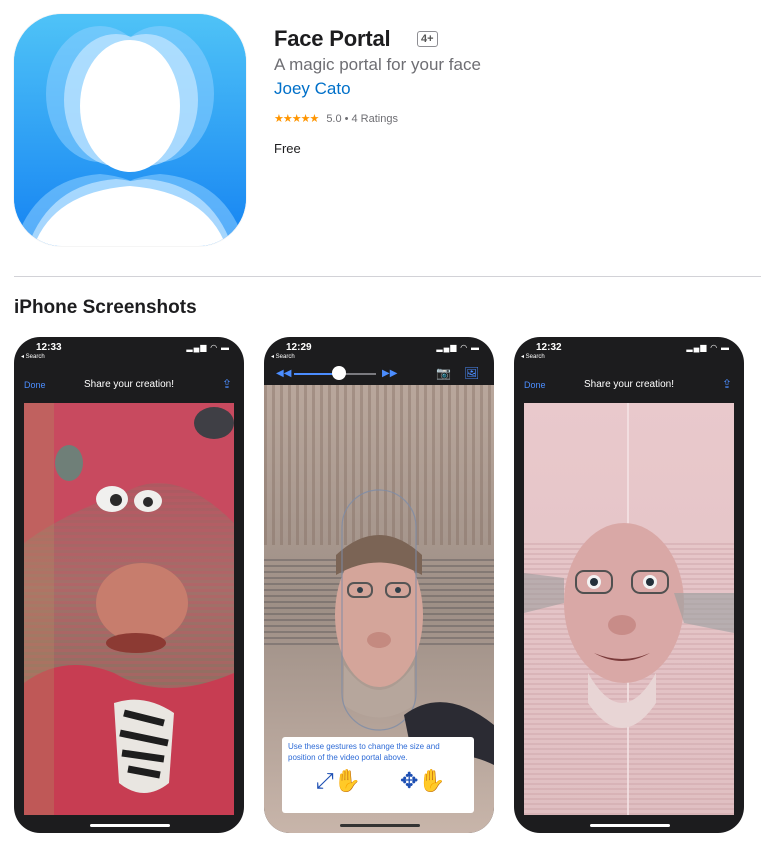 This screenshot has width=761, height=849. Describe the element at coordinates (339, 373) in the screenshot. I see `slider-knob` at that location.